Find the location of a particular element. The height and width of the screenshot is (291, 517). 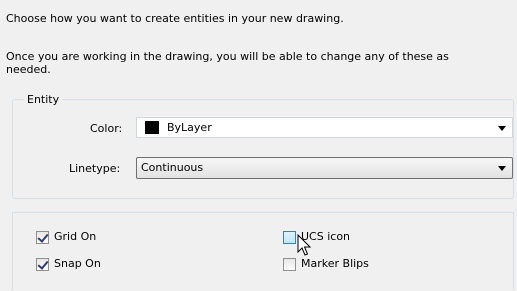

snap-on-checkbox is located at coordinates (42, 264).